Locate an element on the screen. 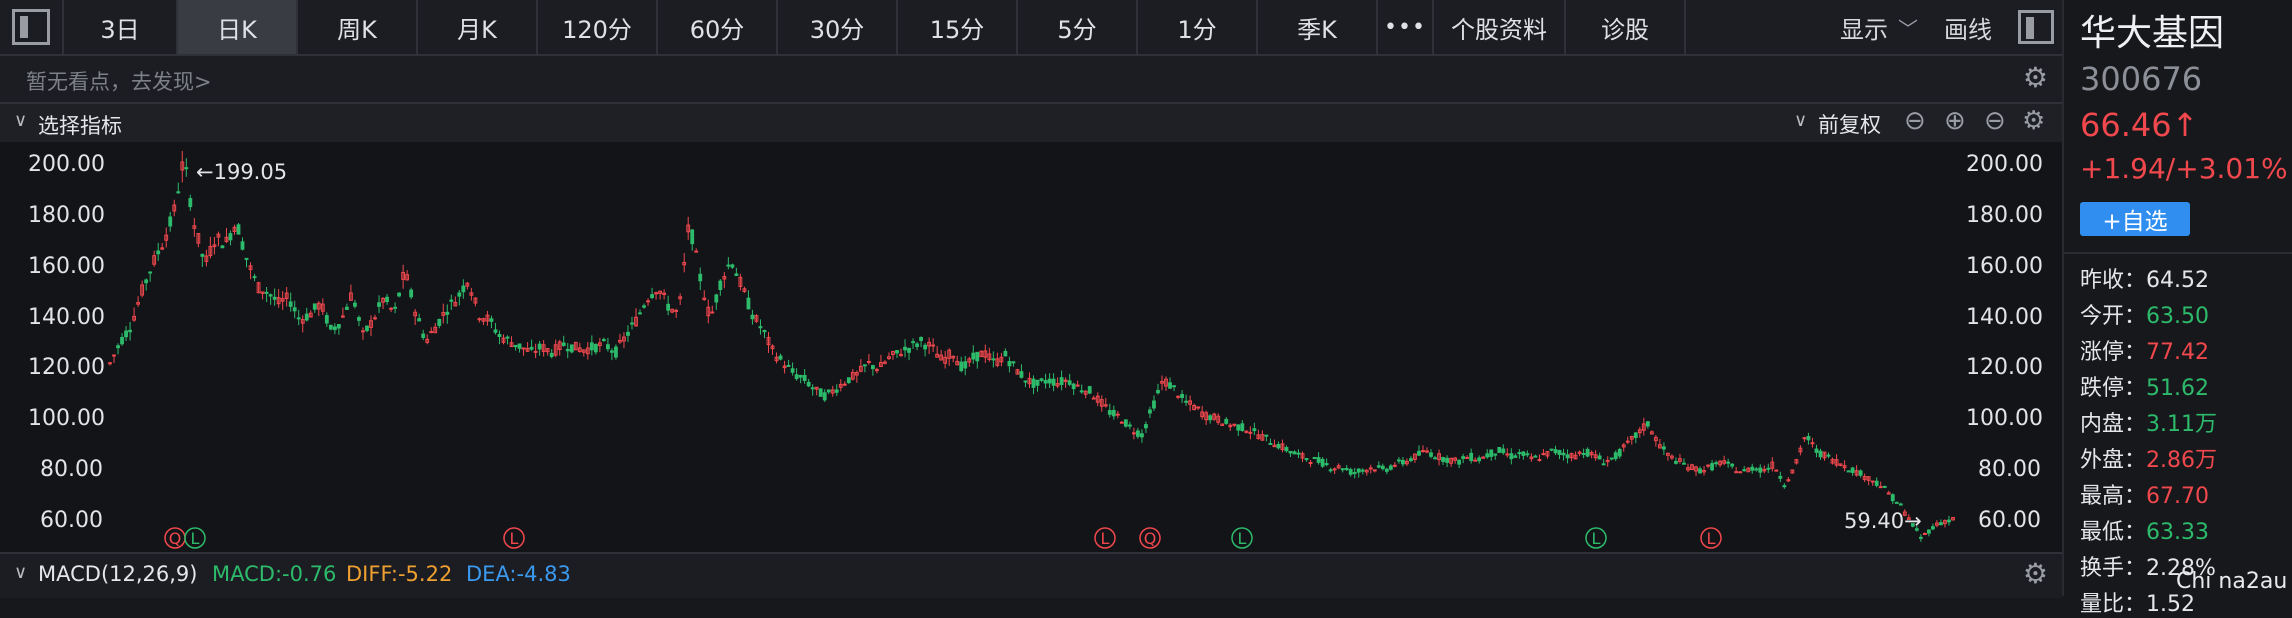  tab-month-k: 月K is located at coordinates (478, 27).